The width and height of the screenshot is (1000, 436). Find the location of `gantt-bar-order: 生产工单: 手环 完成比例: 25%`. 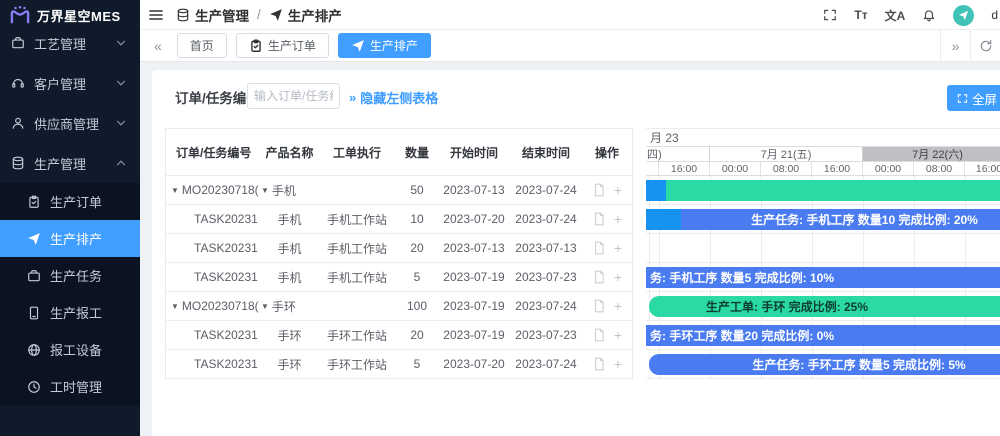

gantt-bar-order: 生产工单: 手环 完成比例: 25% is located at coordinates (824, 306).